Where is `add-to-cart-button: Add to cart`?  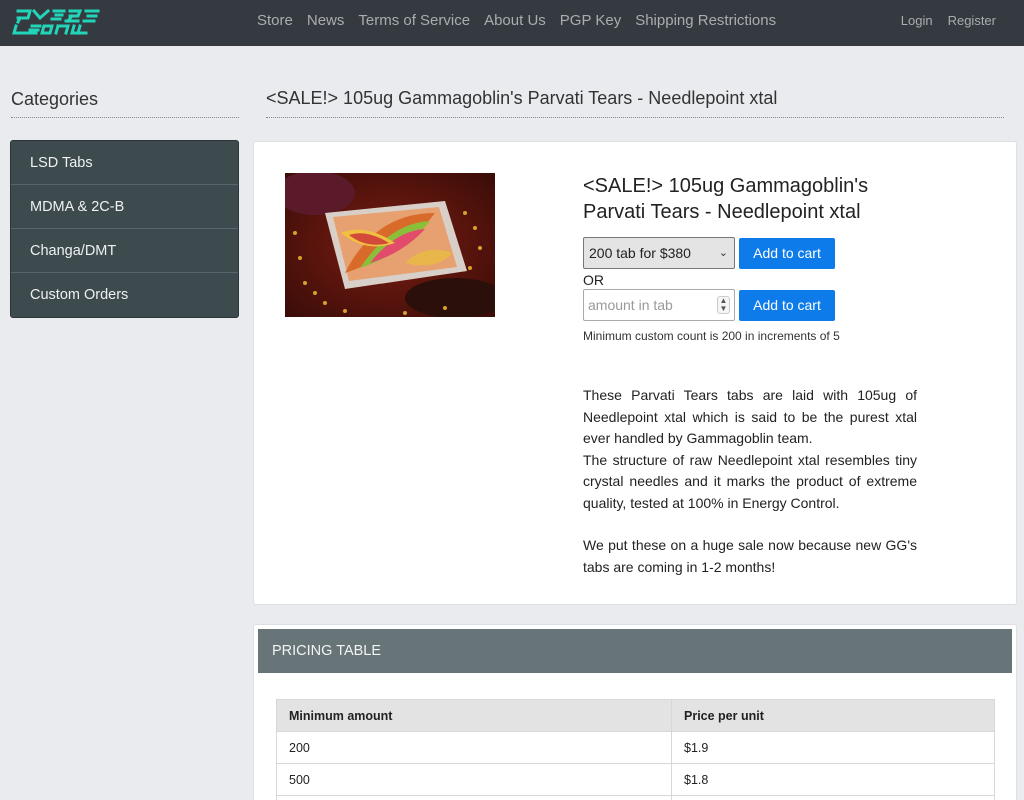 add-to-cart-button: Add to cart is located at coordinates (787, 253).